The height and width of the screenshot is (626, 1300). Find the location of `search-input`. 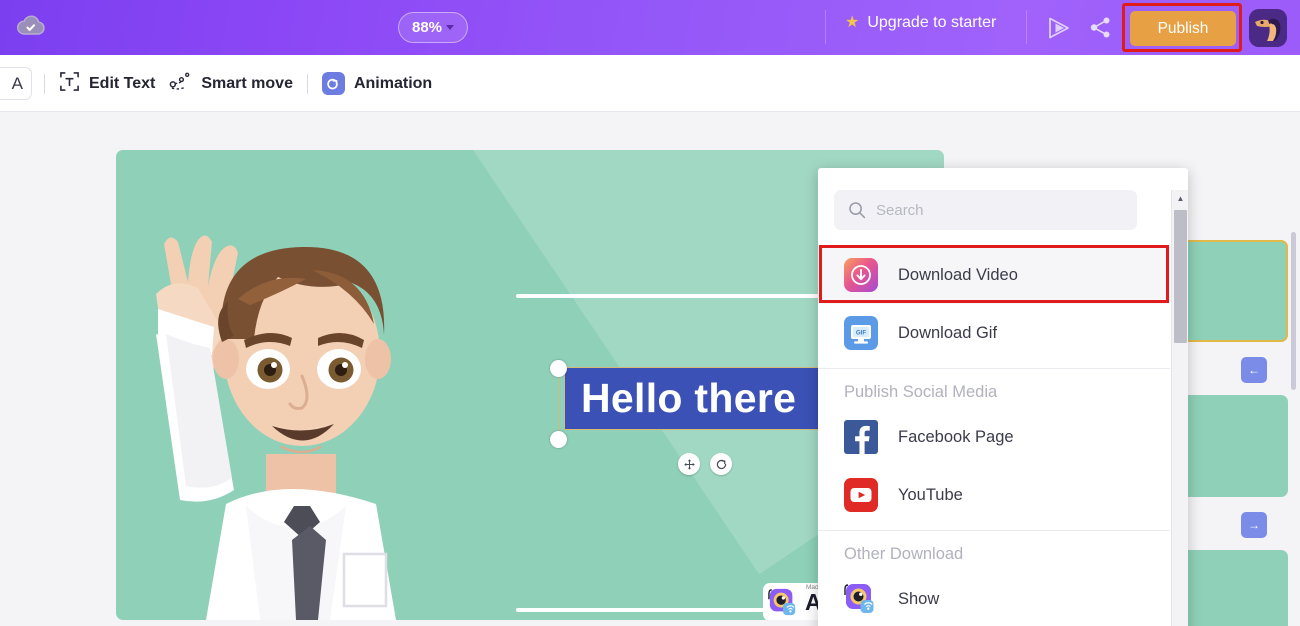

search-input is located at coordinates (985, 210).